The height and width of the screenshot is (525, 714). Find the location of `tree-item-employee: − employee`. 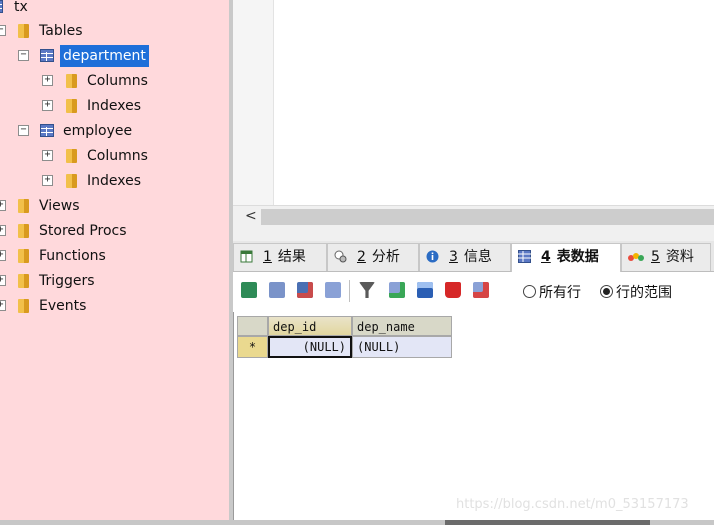

tree-item-employee: − employee is located at coordinates (114, 131).